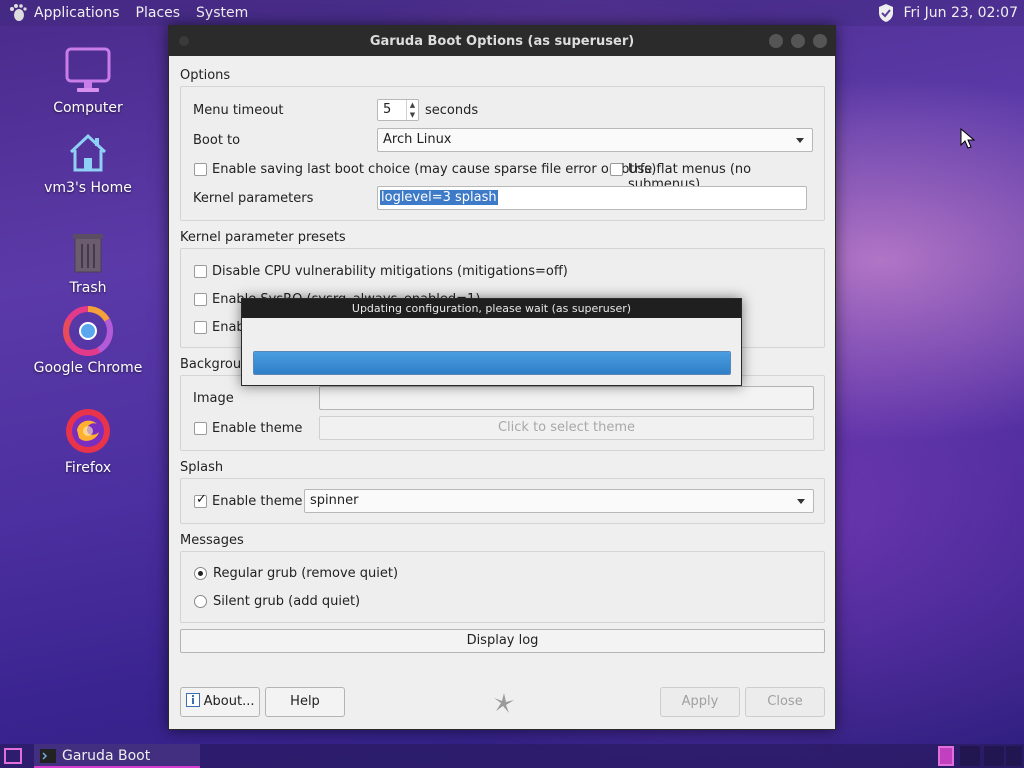 The width and height of the screenshot is (1024, 768). Describe the element at coordinates (200, 428) in the screenshot. I see `background-enable-theme-checkbox` at that location.